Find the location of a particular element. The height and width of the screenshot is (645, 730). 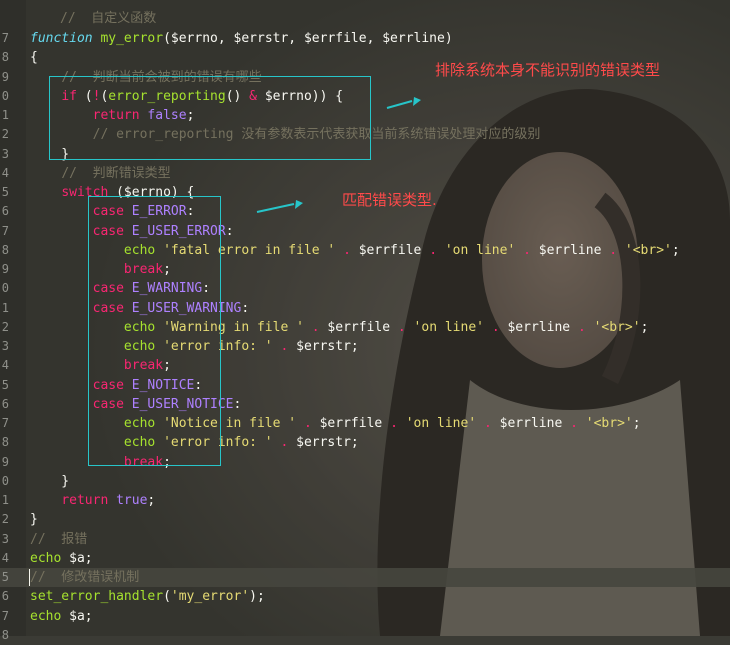

token-var: ($errno, $errstr, $errfile, $errline) is located at coordinates (308, 38).